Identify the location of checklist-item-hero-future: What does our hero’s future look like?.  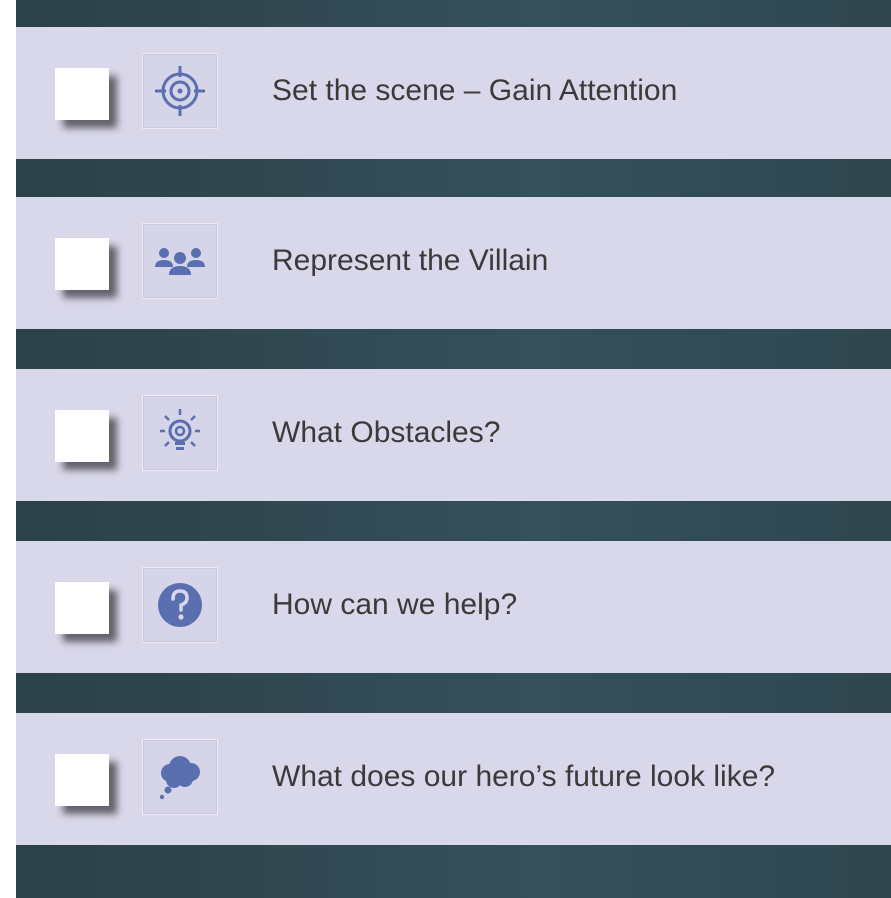
(453, 779).